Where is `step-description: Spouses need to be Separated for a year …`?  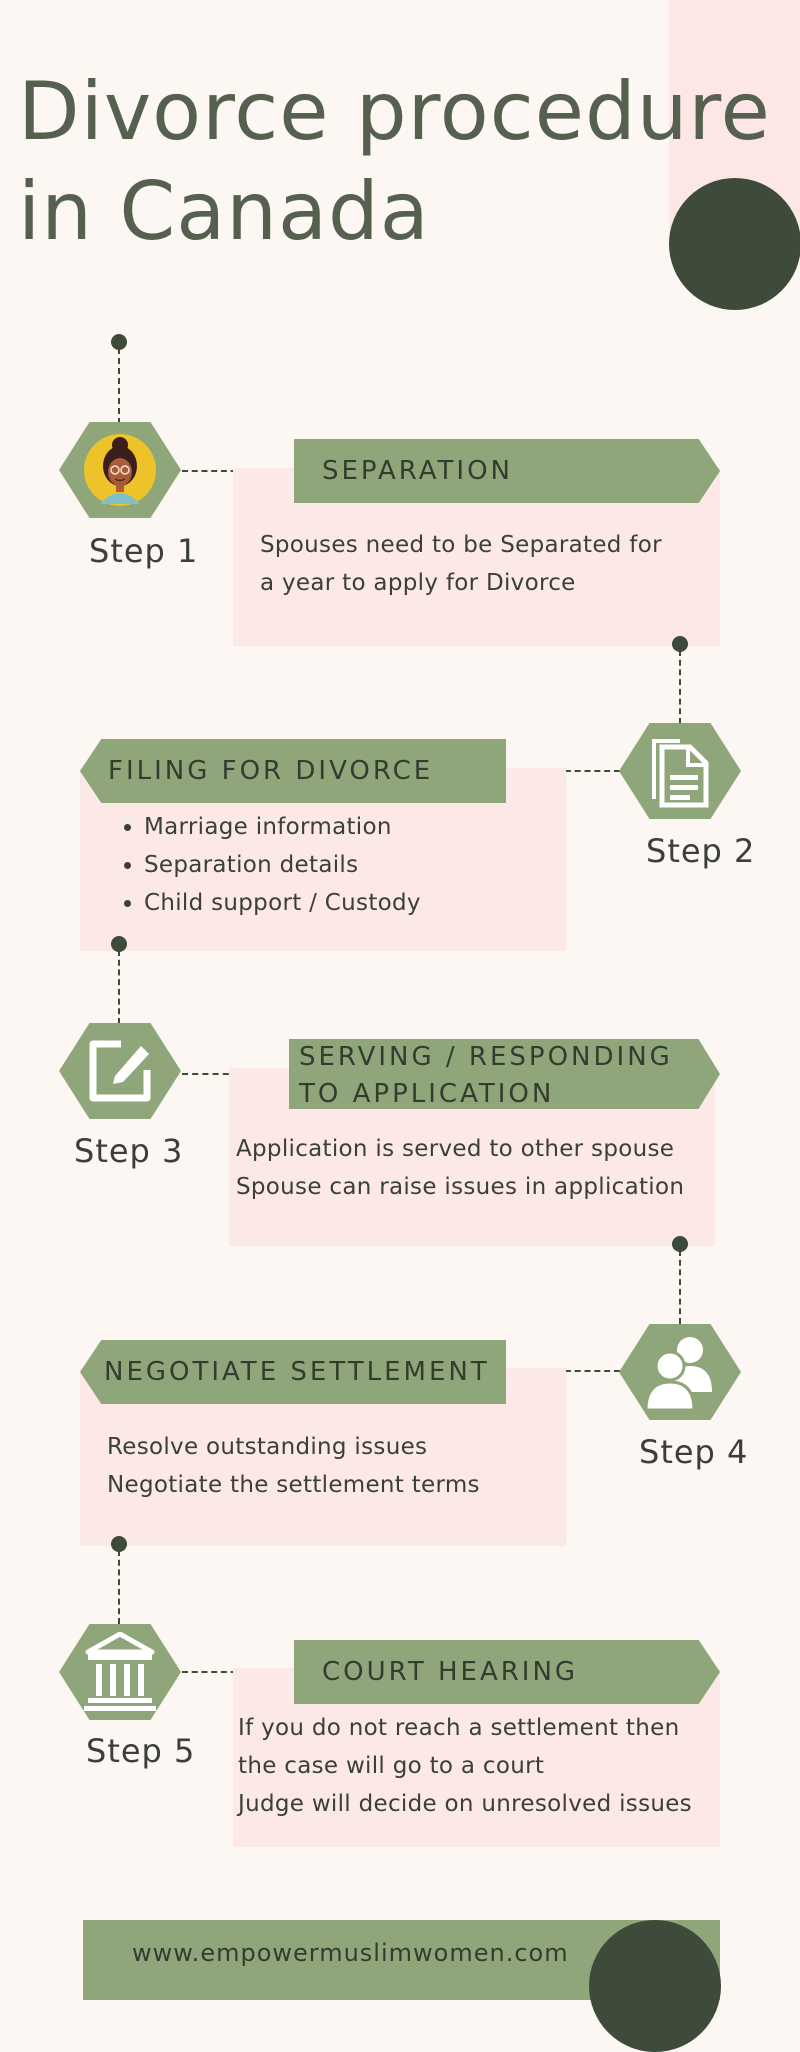 step-description: Spouses need to be Separated for a year … is located at coordinates (461, 564).